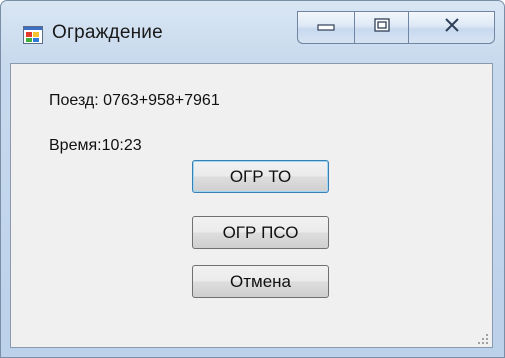 The width and height of the screenshot is (505, 358). Describe the element at coordinates (260, 176) in the screenshot. I see `ogr-to-button: ОГР ТО` at that location.